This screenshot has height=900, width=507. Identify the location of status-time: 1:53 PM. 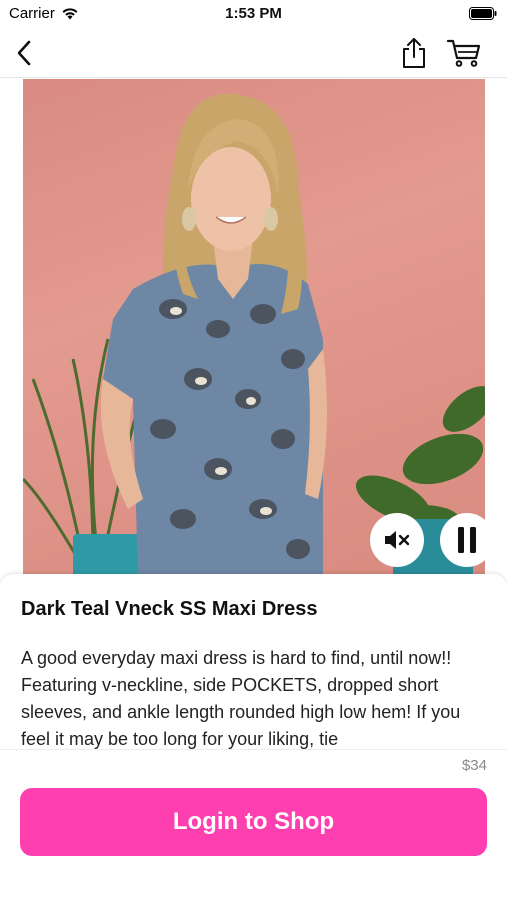
(253, 13).